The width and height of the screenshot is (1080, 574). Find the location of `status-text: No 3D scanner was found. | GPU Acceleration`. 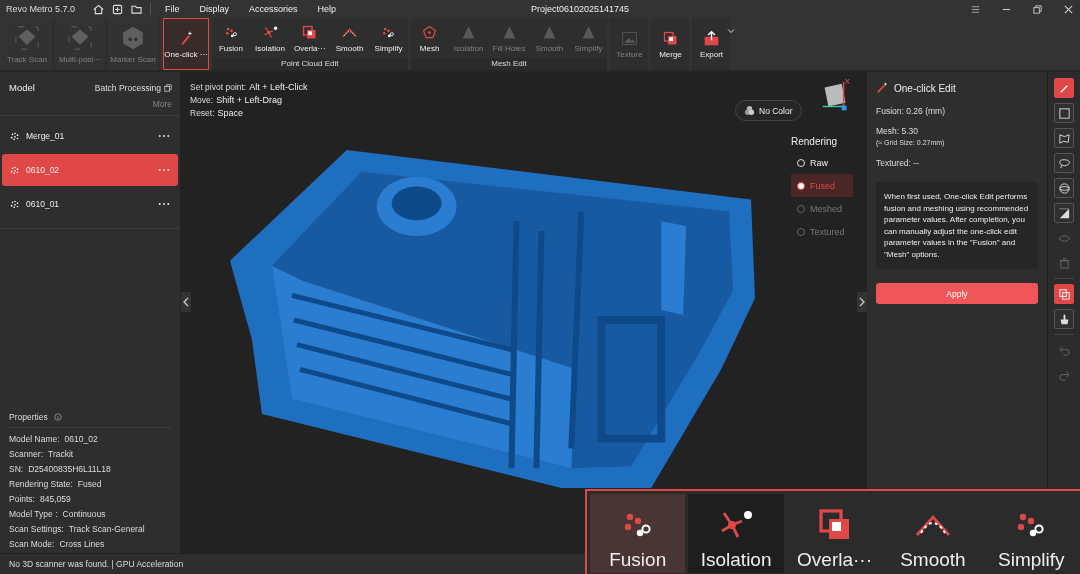

status-text: No 3D scanner was found. | GPU Acceleration is located at coordinates (96, 564).